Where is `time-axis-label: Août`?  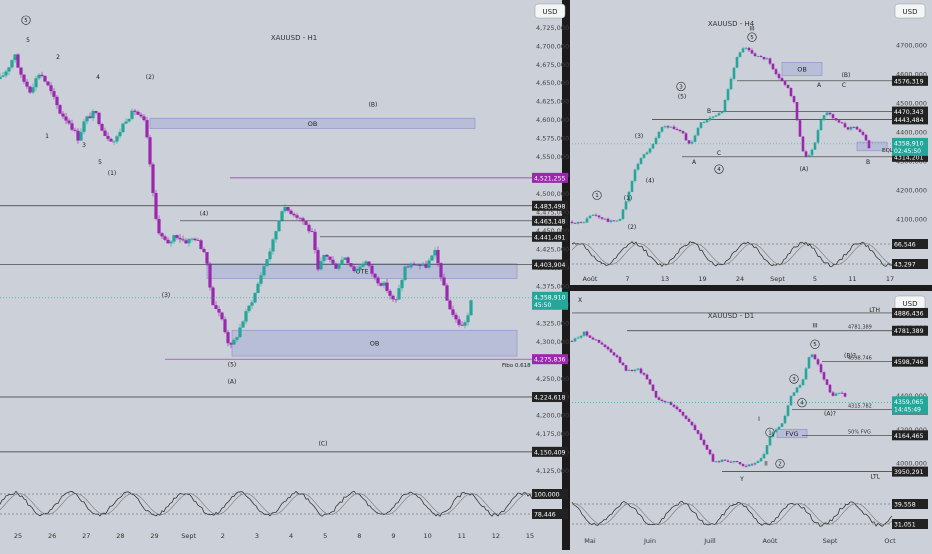
time-axis-label: Août is located at coordinates (770, 541).